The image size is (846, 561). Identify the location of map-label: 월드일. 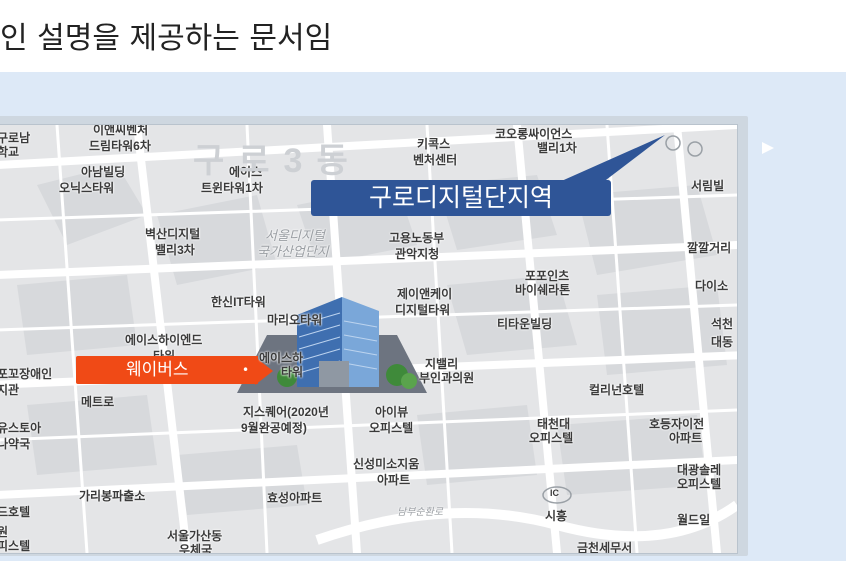
(694, 520).